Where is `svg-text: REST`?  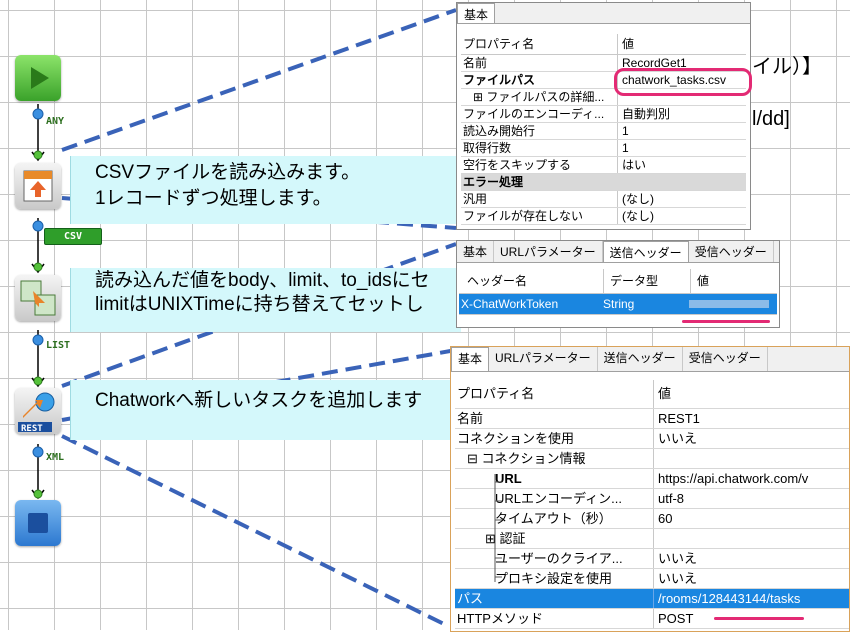
svg-text: REST is located at coordinates (32, 429).